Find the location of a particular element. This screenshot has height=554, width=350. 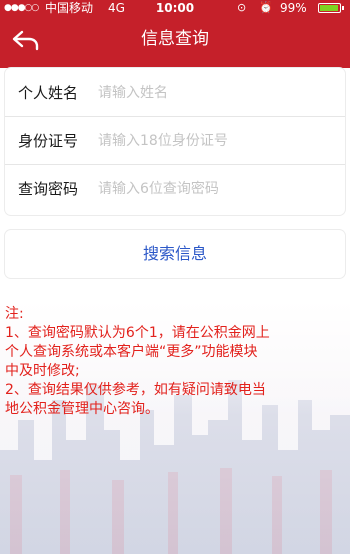

navigation-bar: 信息查询 is located at coordinates (175, 42).